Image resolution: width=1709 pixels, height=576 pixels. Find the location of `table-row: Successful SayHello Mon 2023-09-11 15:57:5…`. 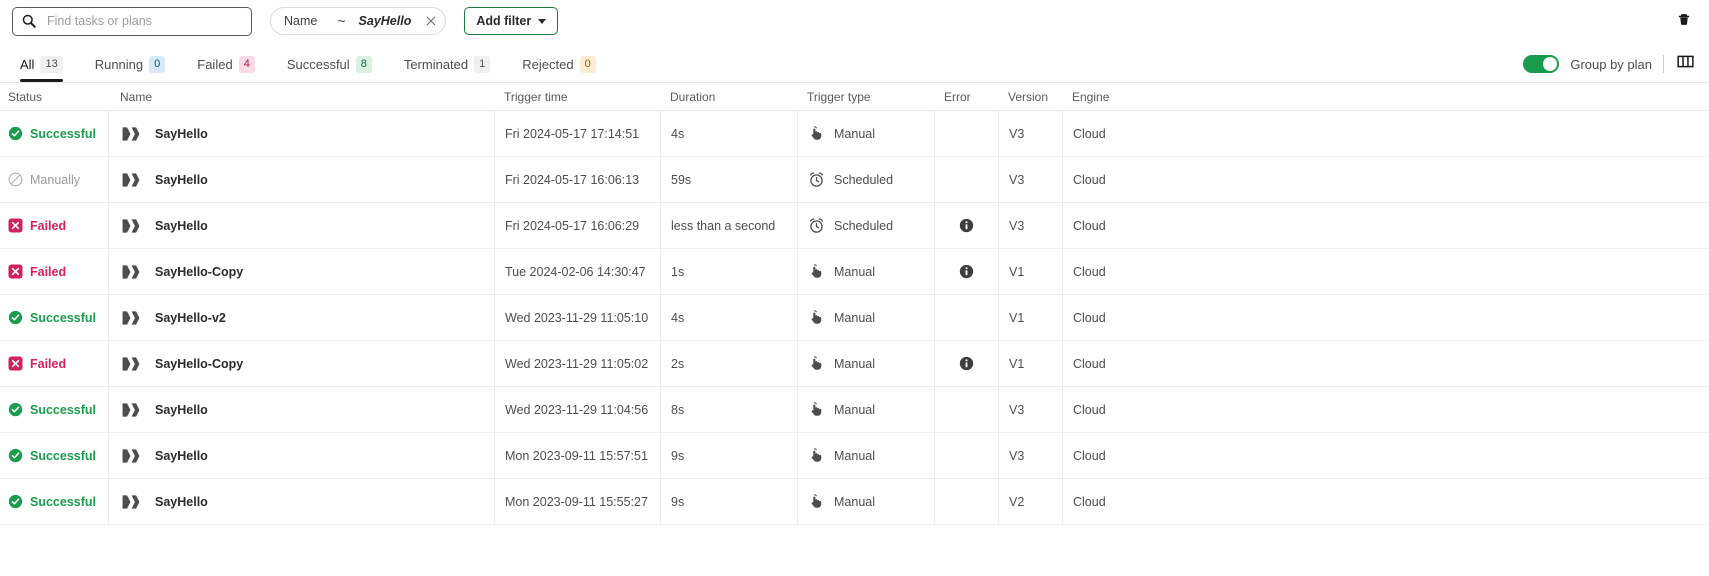

table-row: Successful SayHello Mon 2023-09-11 15:57:5… is located at coordinates (854, 456).